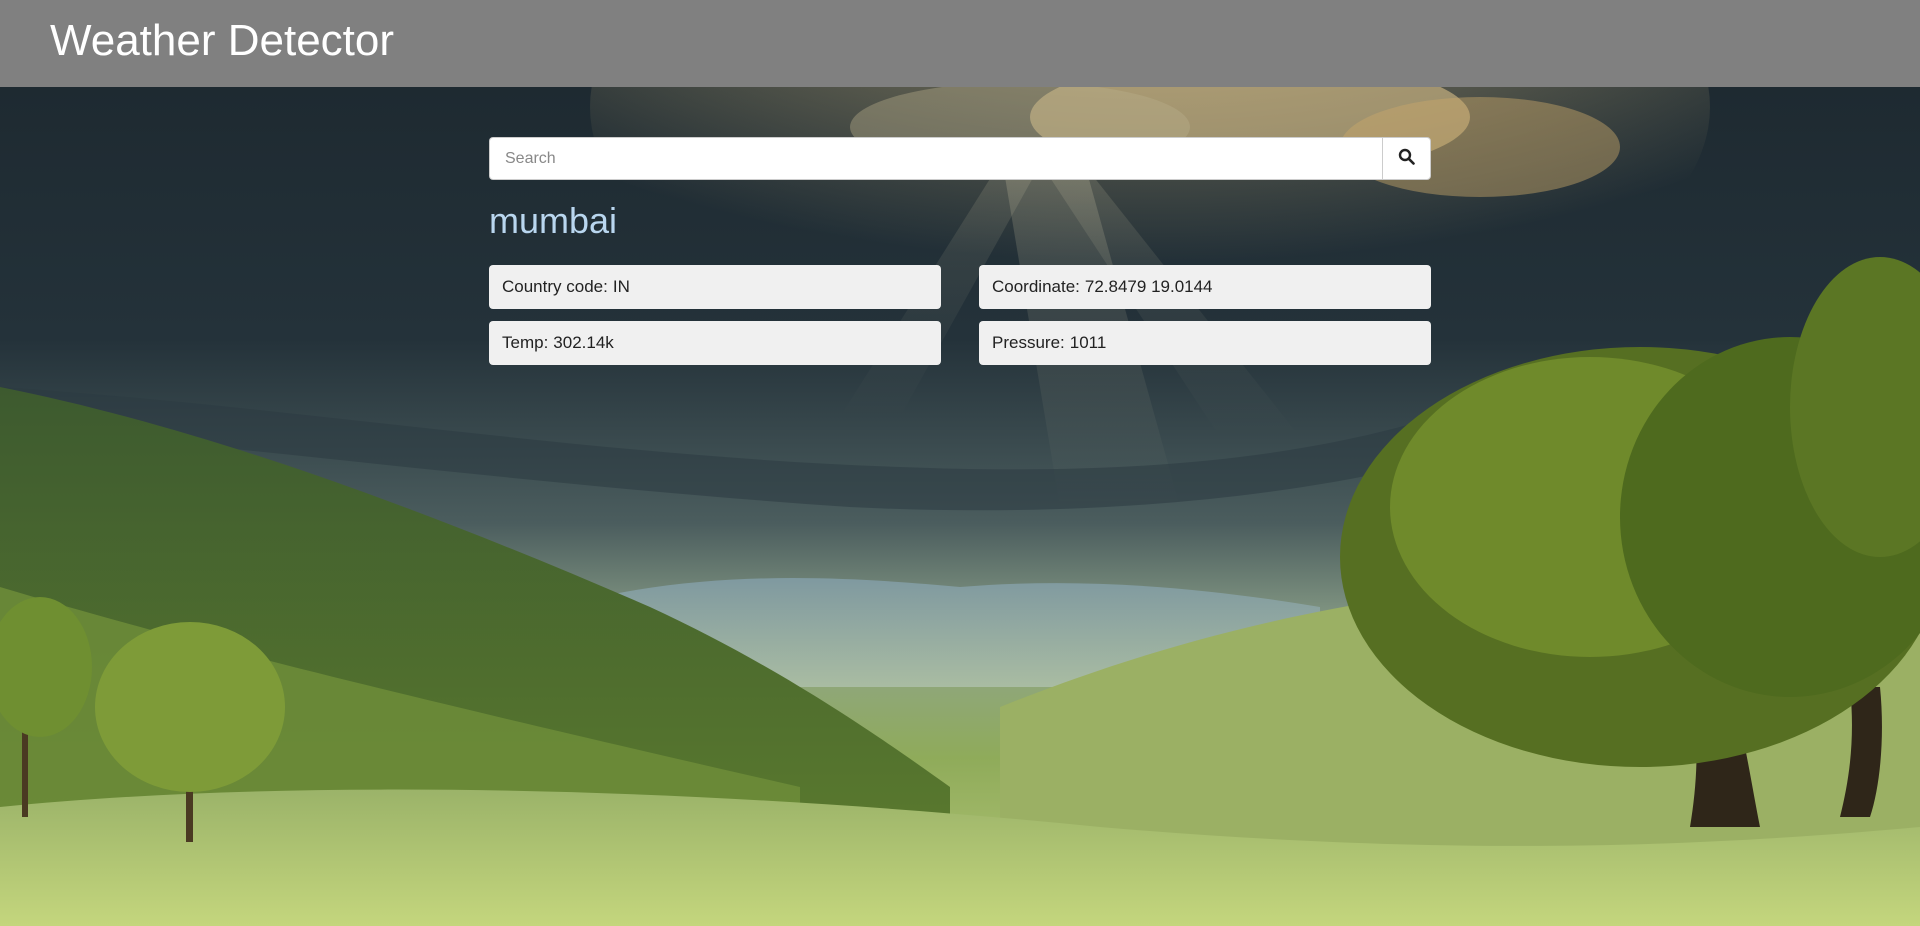  I want to click on search-bar, so click(960, 158).